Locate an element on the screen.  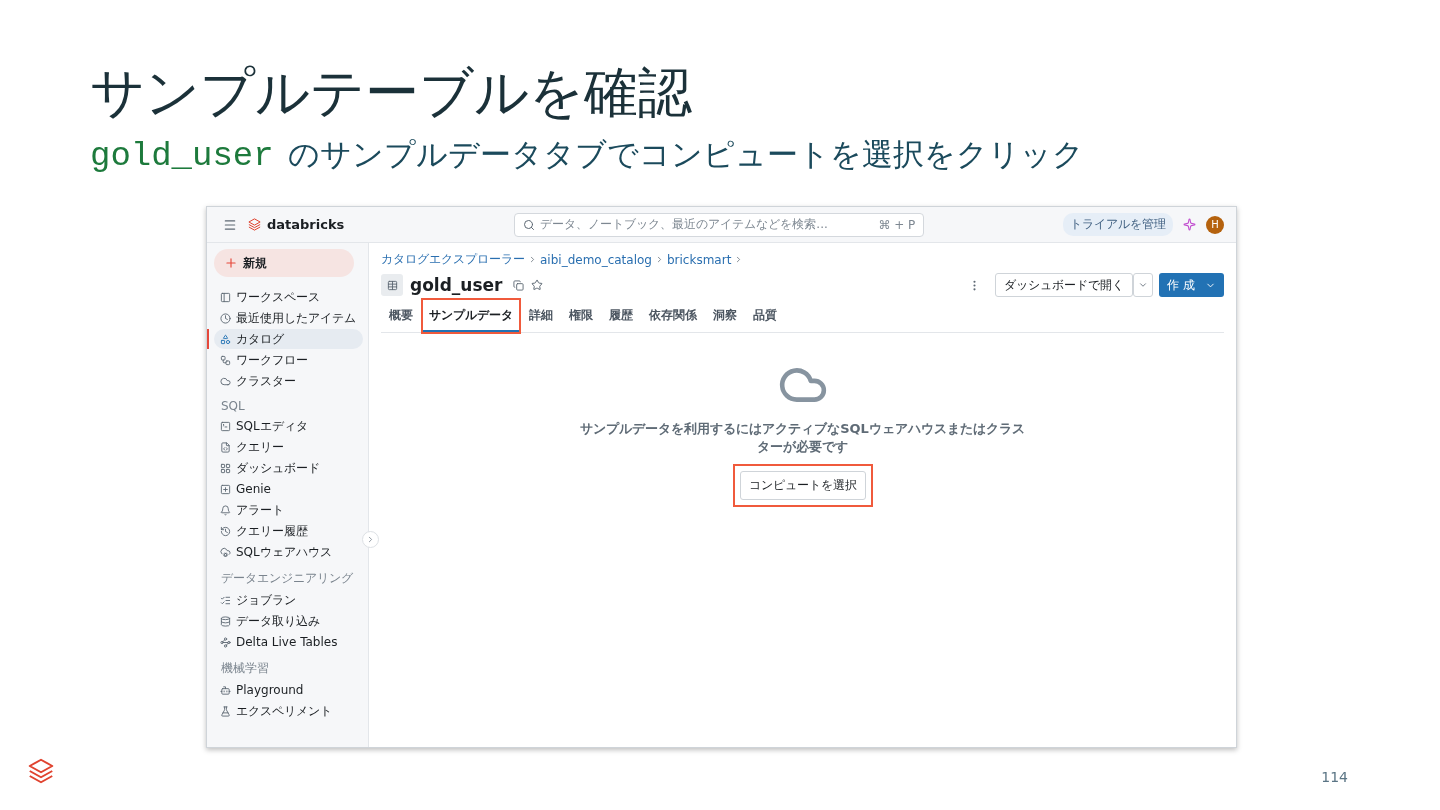
page-title: gold_user is located at coordinates (456, 285).